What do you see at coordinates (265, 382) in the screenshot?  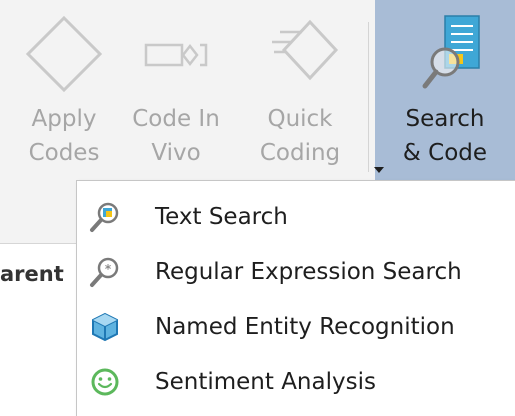 I see `menu-item-label: Sentiment Analysis` at bounding box center [265, 382].